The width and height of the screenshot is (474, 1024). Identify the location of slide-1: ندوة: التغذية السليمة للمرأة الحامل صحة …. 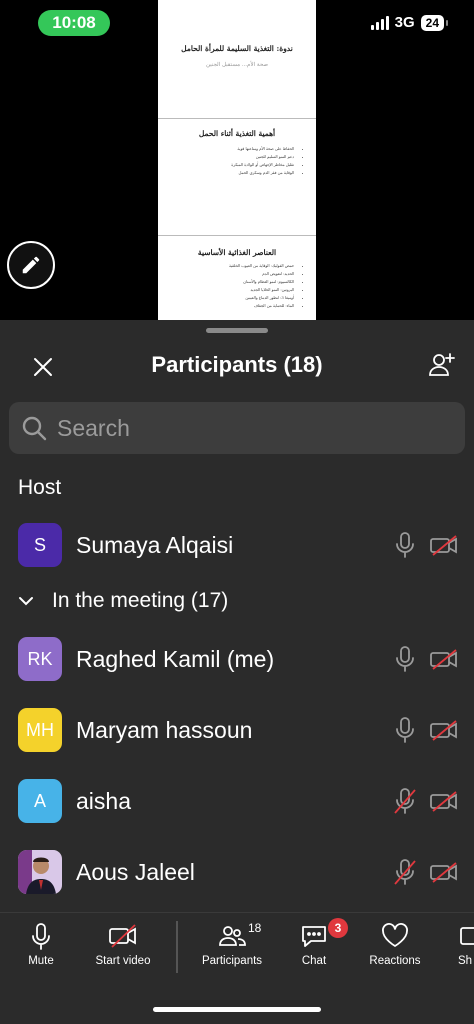
(237, 59).